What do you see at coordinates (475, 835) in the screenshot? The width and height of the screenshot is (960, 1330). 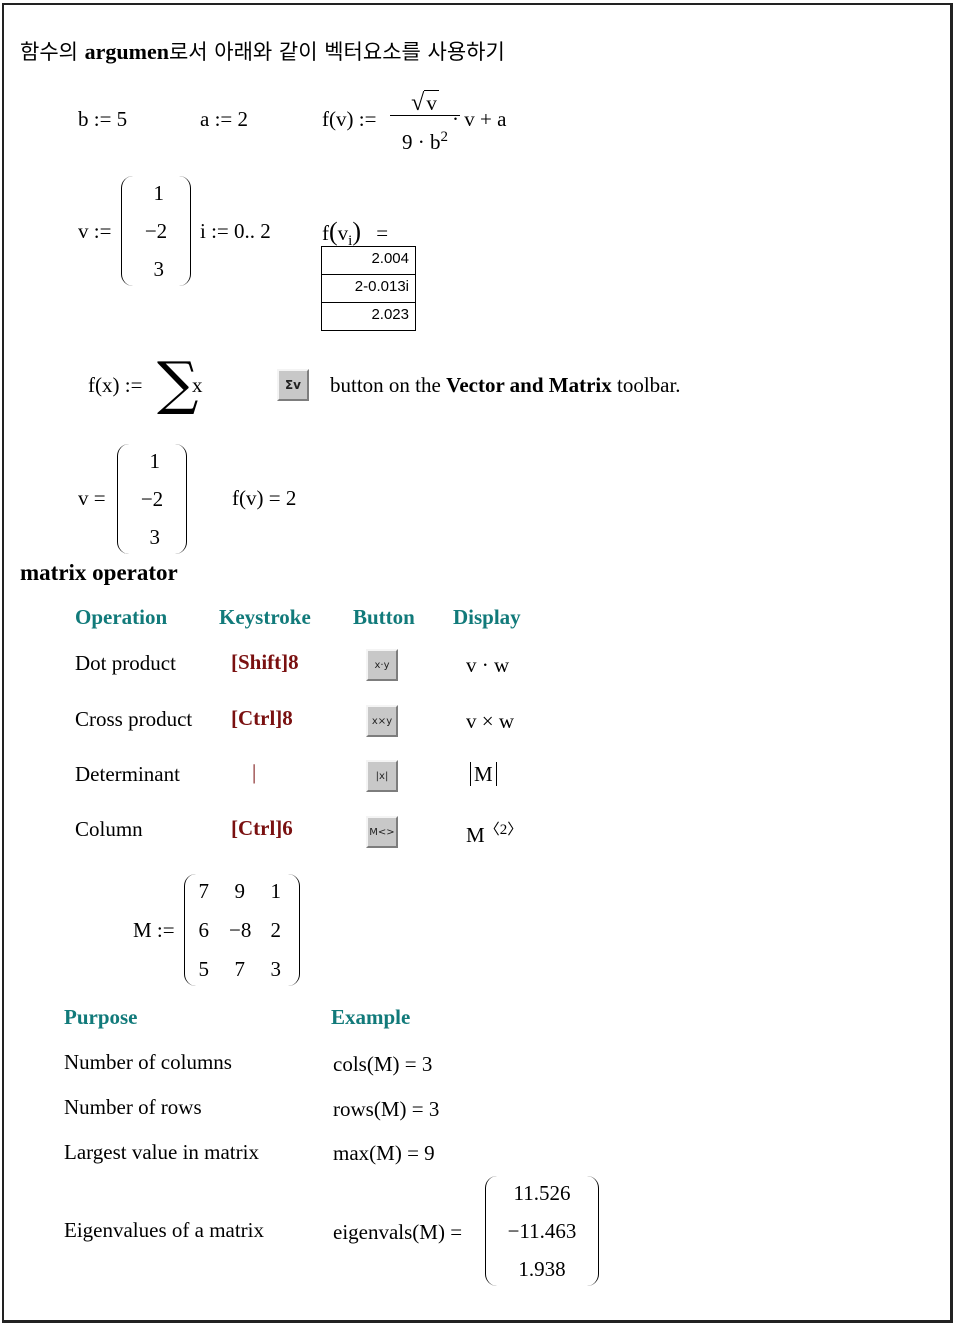 I see `display-column-base: M` at bounding box center [475, 835].